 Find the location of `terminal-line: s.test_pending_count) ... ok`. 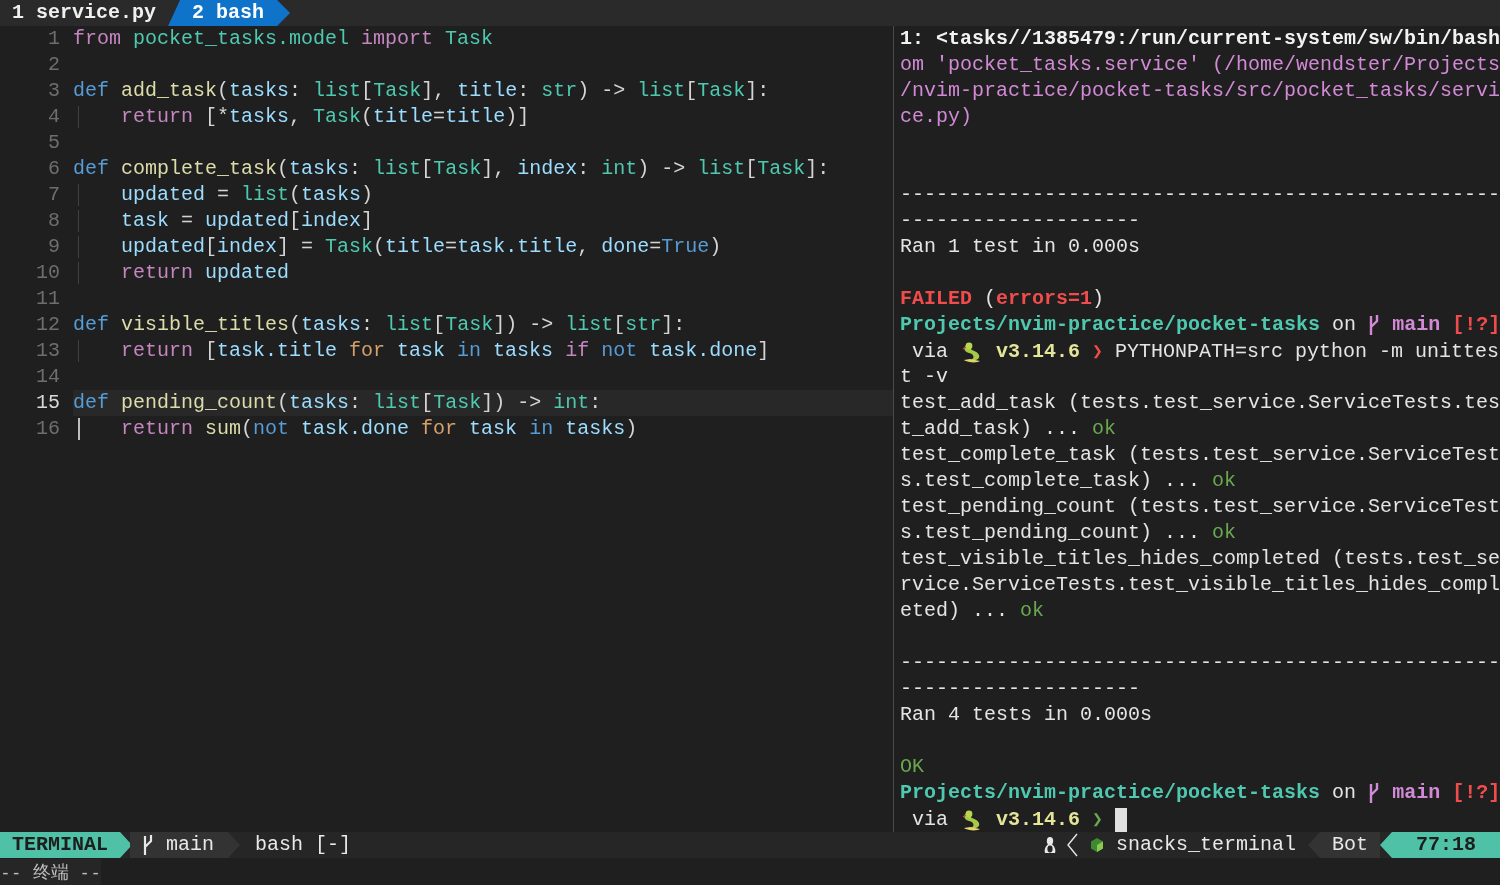

terminal-line: s.test_pending_count) ... ok is located at coordinates (1068, 532).